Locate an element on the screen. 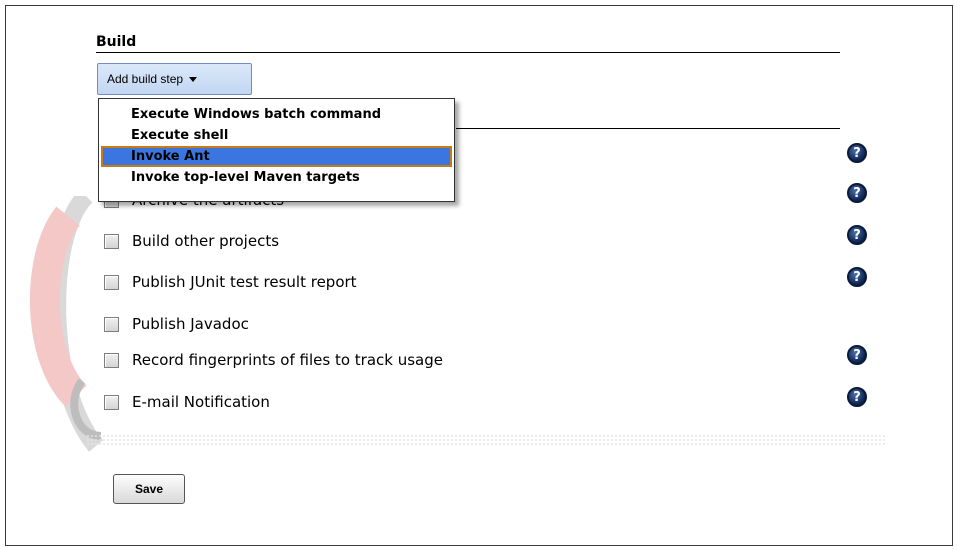 The height and width of the screenshot is (550, 957). add-build-step-button: Add build step is located at coordinates (174, 79).